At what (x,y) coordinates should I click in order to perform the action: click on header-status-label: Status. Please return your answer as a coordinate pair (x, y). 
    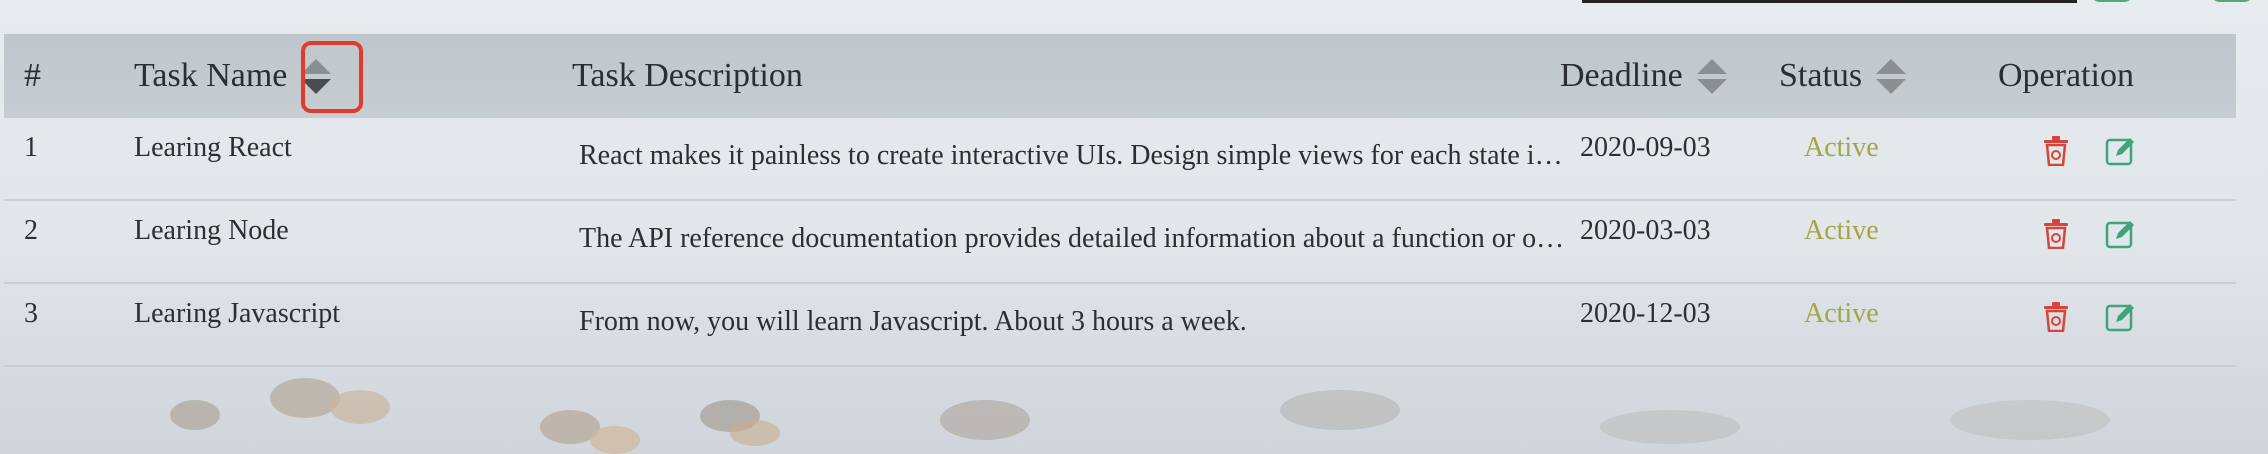
    Looking at the image, I should click on (1821, 75).